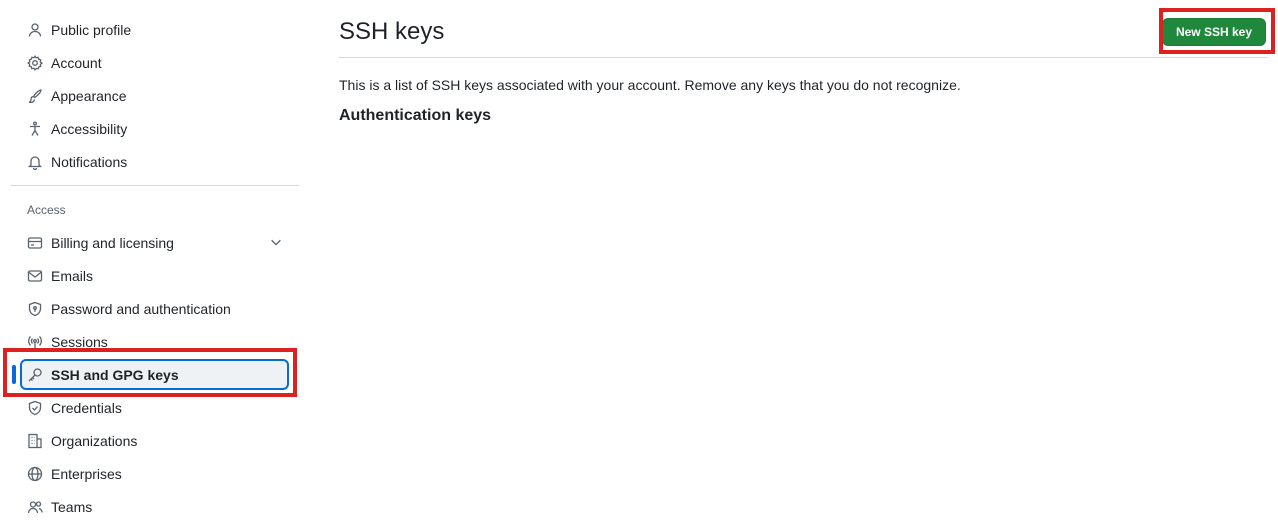 This screenshot has width=1278, height=527. What do you see at coordinates (72, 275) in the screenshot?
I see `sidebar-item-label: Emails` at bounding box center [72, 275].